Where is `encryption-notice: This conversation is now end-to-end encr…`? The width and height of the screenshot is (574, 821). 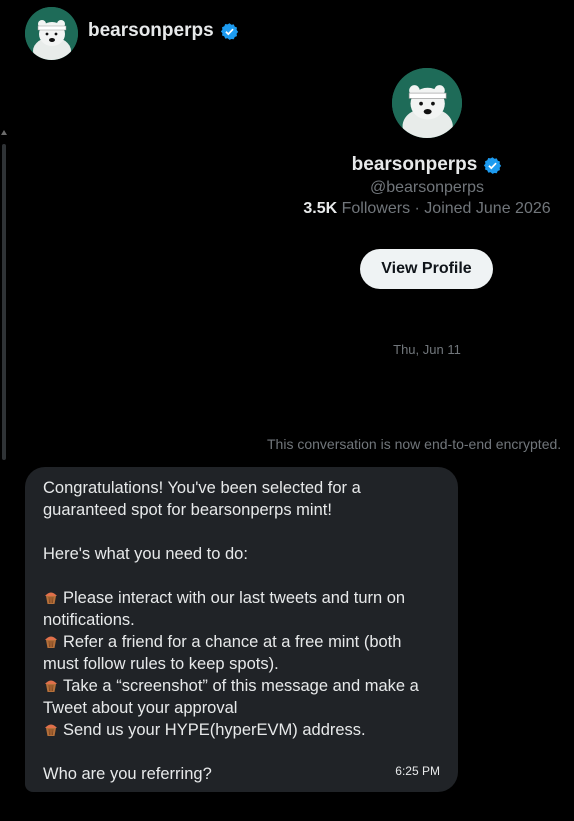
encryption-notice: This conversation is now end-to-end encr… is located at coordinates (414, 444).